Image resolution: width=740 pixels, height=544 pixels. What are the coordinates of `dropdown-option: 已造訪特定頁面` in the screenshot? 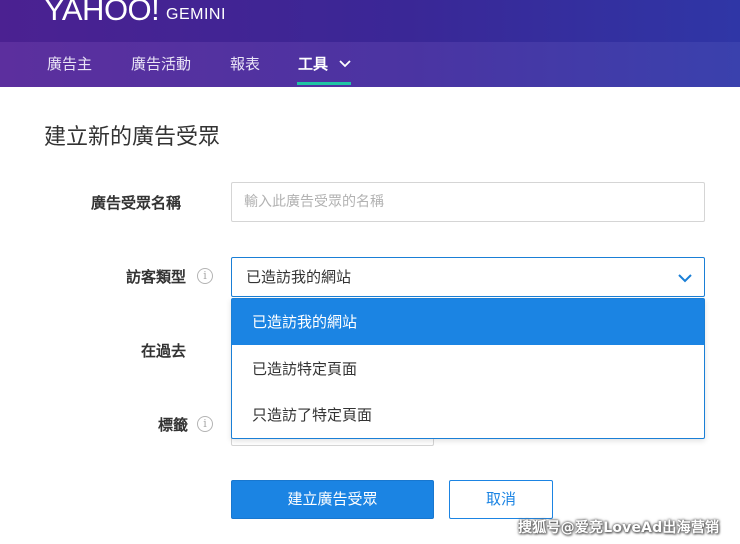 It's located at (468, 369).